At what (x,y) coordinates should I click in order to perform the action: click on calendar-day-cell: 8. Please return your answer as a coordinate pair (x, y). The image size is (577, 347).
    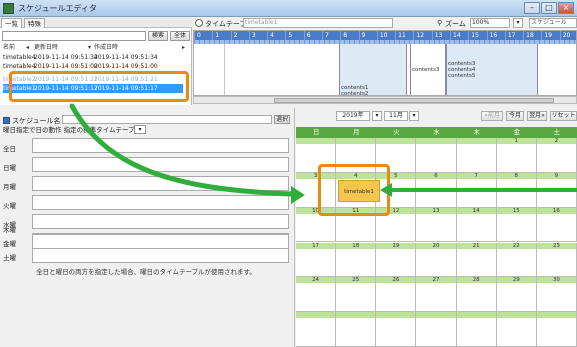
    Looking at the image, I should click on (516, 190).